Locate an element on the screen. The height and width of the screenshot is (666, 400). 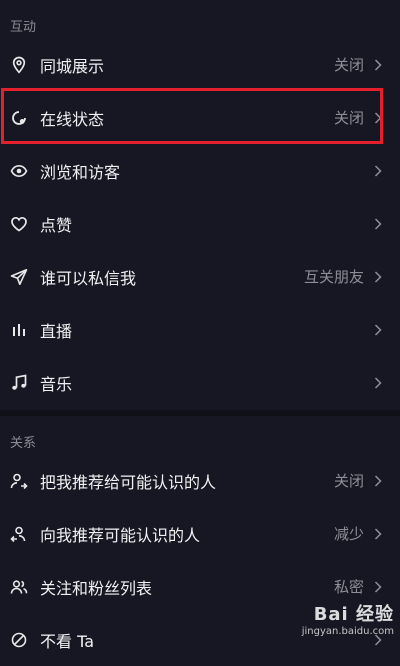
row-likes: 点赞 is located at coordinates (200, 223).